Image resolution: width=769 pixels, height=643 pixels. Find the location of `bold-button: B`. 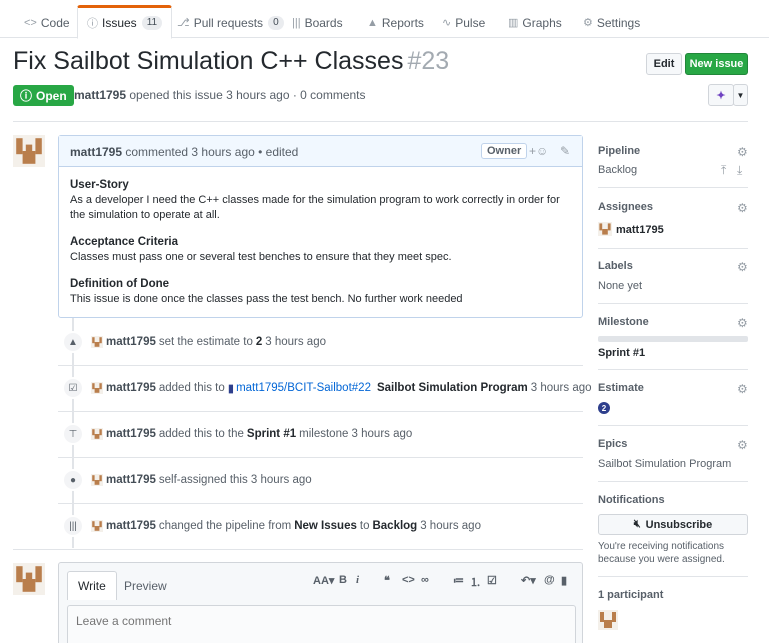

bold-button: B is located at coordinates (343, 580).